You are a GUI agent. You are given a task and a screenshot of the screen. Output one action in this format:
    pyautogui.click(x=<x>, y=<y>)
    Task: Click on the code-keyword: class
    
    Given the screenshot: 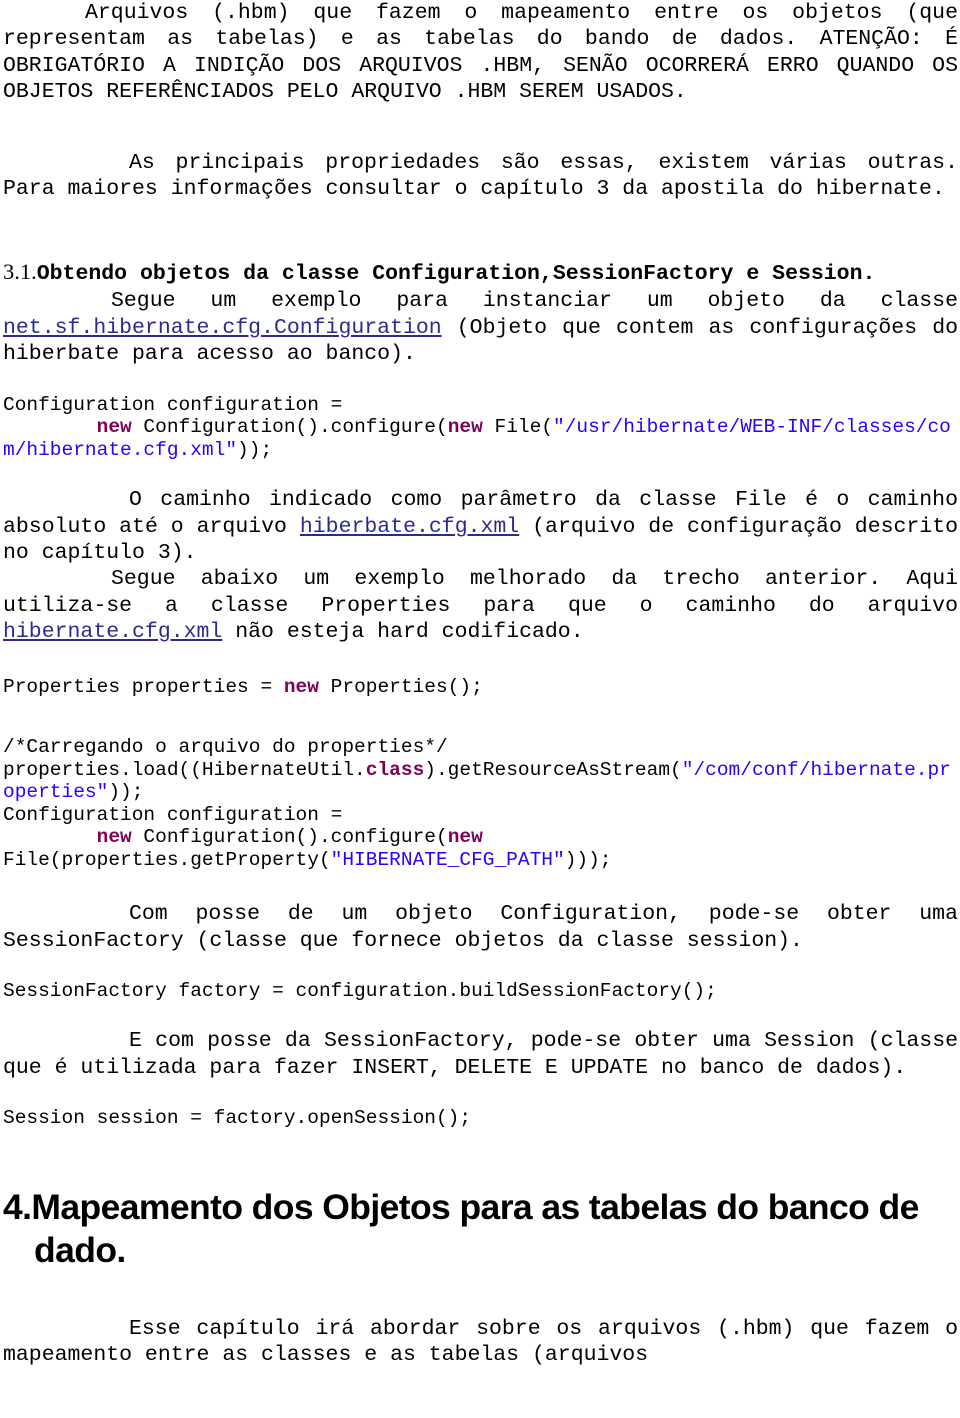 What is the action you would take?
    pyautogui.click(x=395, y=769)
    